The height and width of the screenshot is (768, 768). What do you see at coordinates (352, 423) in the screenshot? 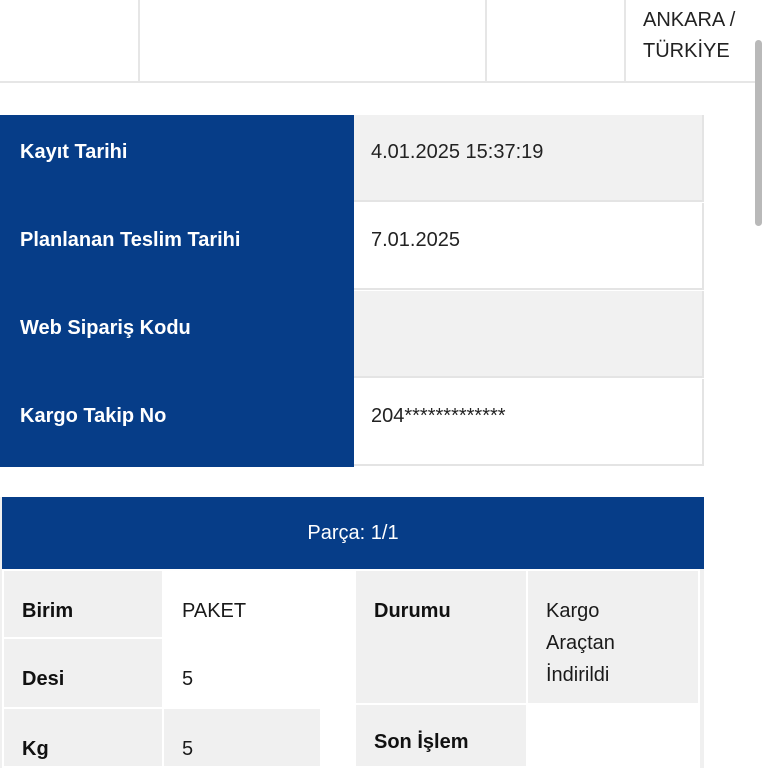
I see `info-row-tracking-number: Kargo Takip No 204*************` at bounding box center [352, 423].